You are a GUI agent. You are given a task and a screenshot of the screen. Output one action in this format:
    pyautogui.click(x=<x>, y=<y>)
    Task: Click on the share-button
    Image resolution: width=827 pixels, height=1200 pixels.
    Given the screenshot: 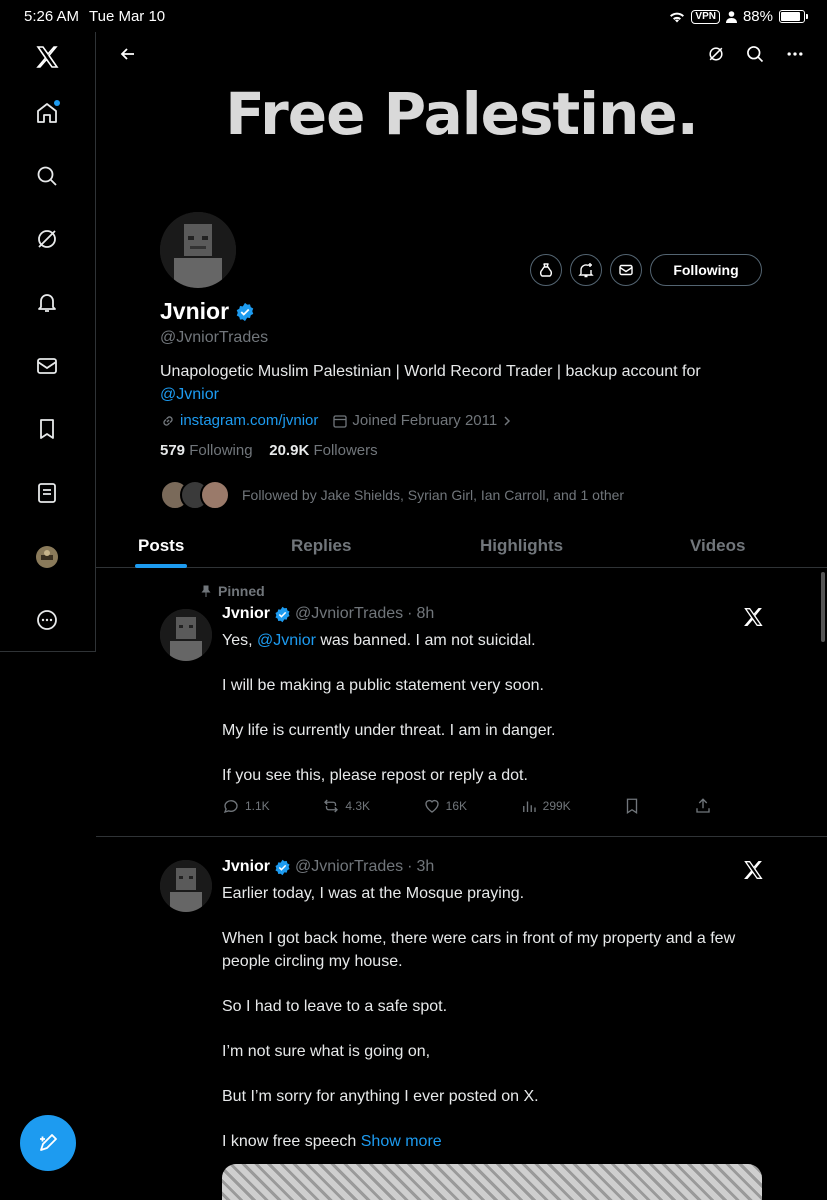 What is the action you would take?
    pyautogui.click(x=703, y=806)
    